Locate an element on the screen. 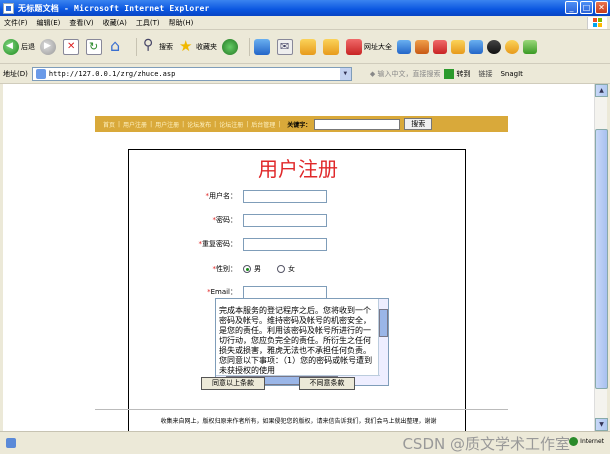  star-icon is located at coordinates (186, 46).